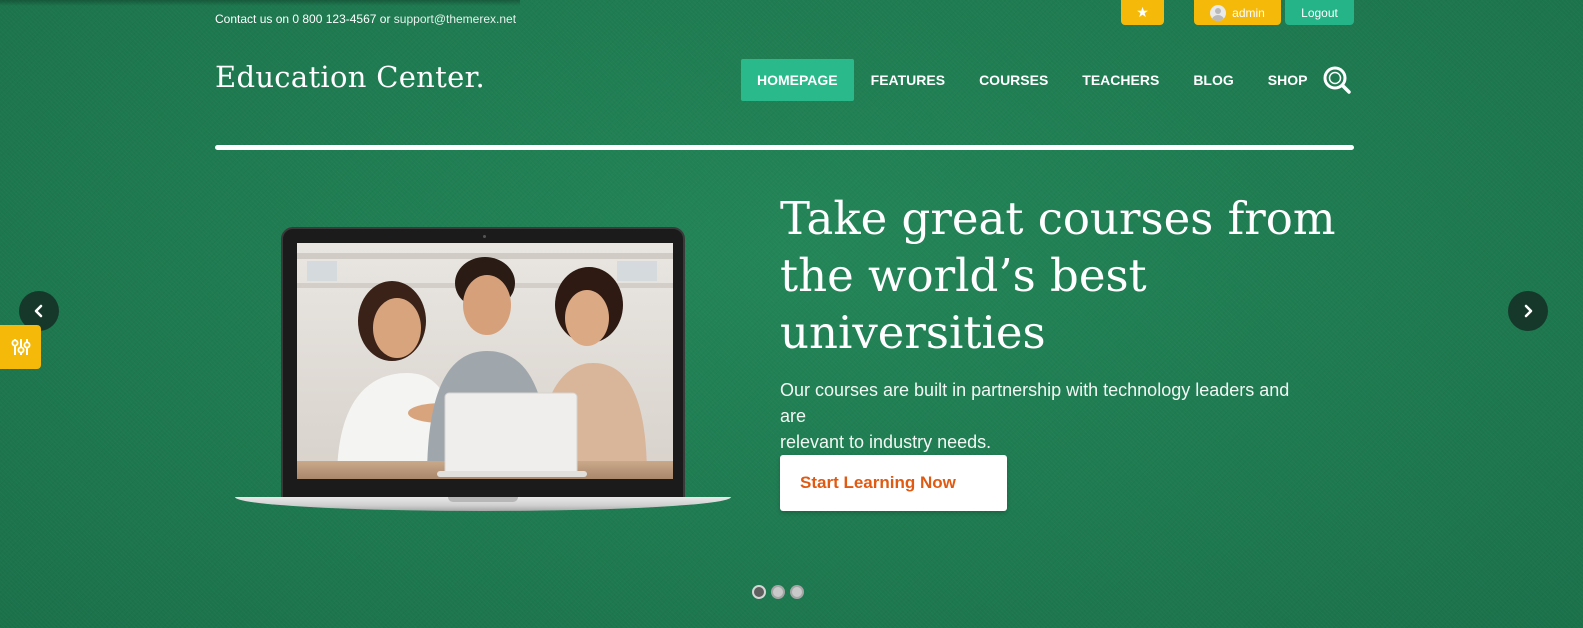  What do you see at coordinates (893, 483) in the screenshot?
I see `start-learning-button: Start Learning Now` at bounding box center [893, 483].